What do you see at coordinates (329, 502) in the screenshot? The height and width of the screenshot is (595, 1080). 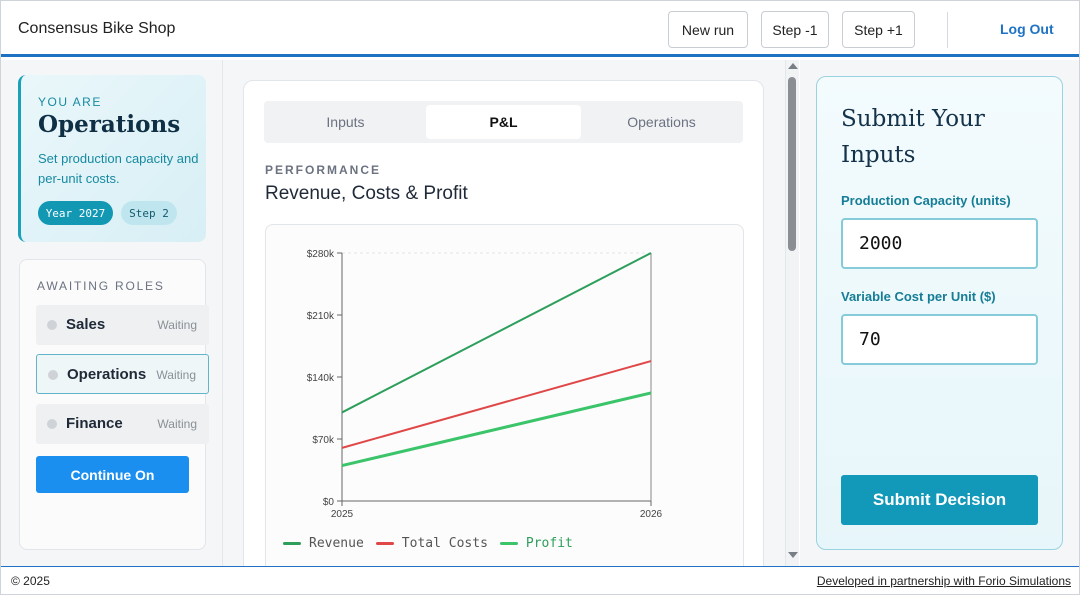 I see `y-tick-label: $0` at bounding box center [329, 502].